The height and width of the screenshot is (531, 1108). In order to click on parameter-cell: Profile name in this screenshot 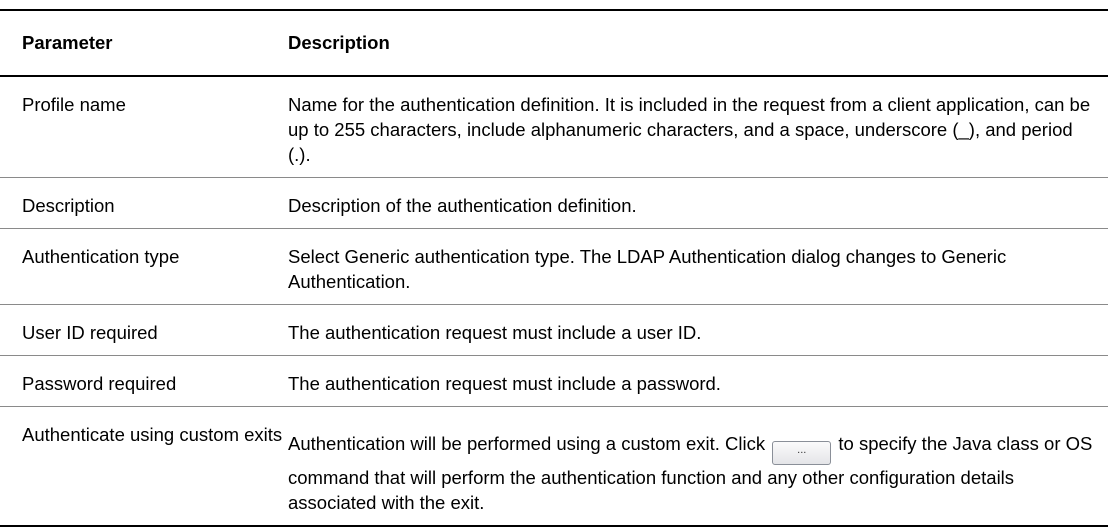, I will do `click(144, 127)`.